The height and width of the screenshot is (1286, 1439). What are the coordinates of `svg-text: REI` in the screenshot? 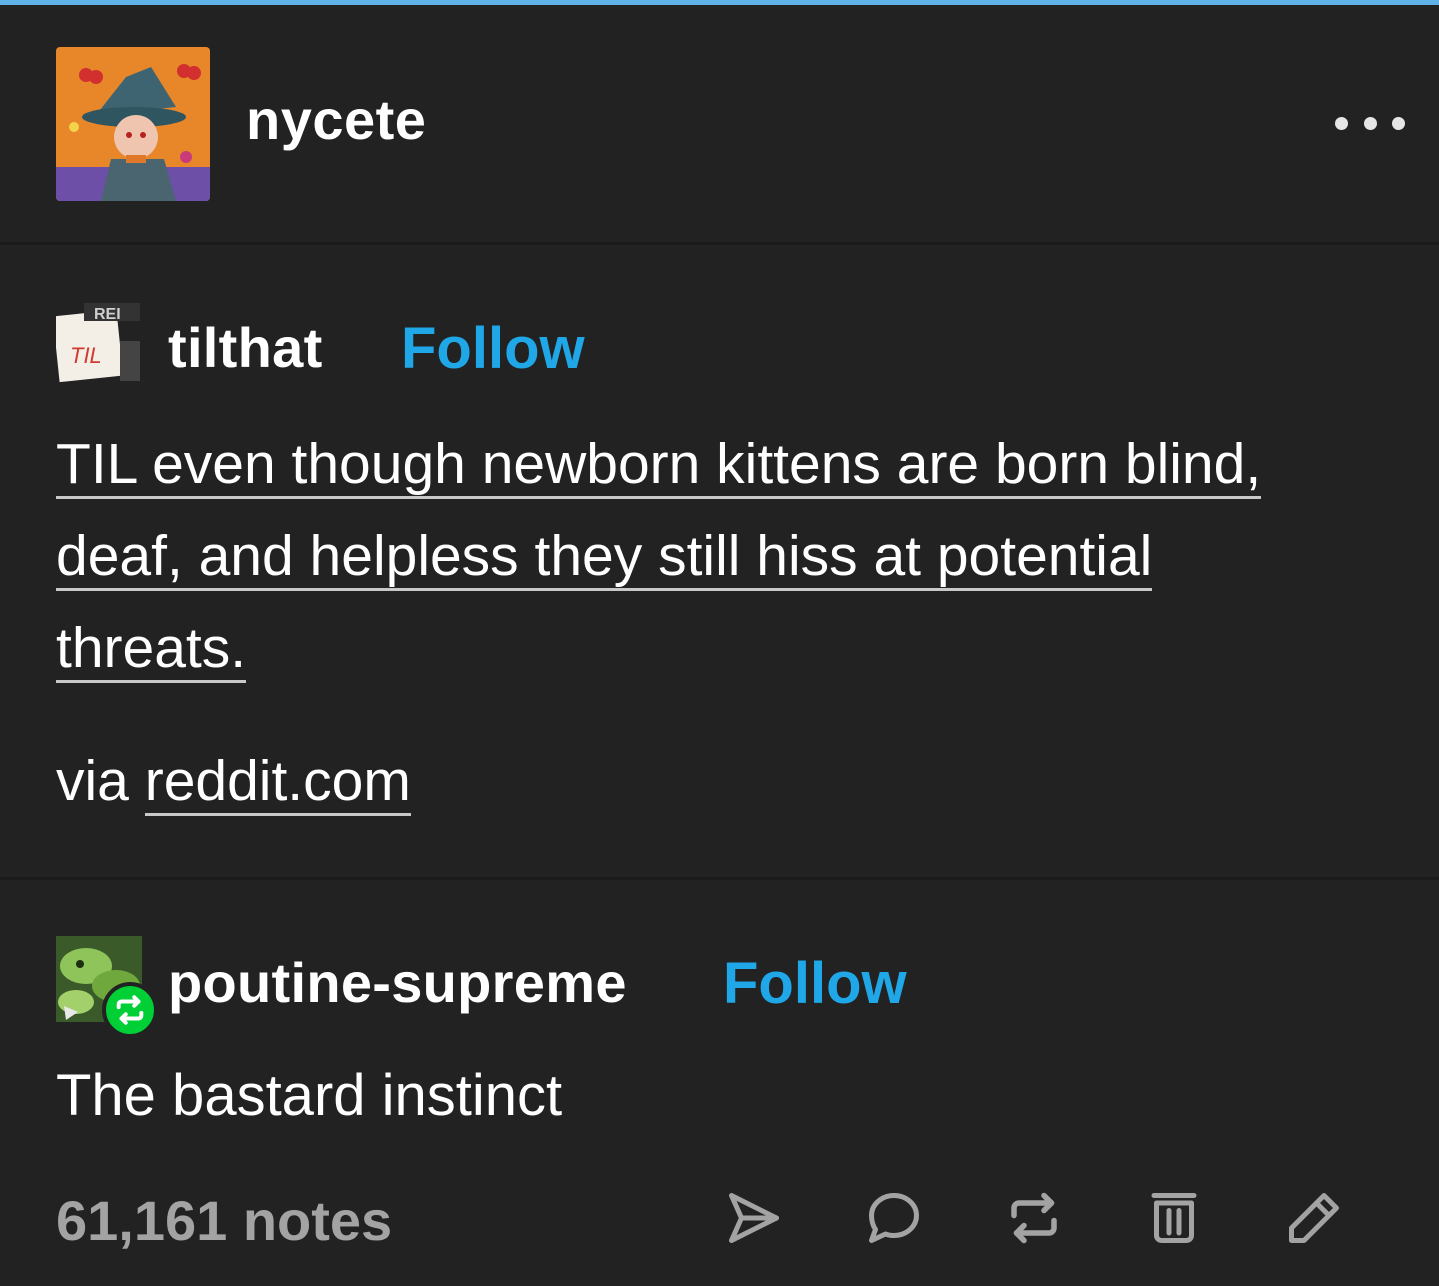 It's located at (107, 314).